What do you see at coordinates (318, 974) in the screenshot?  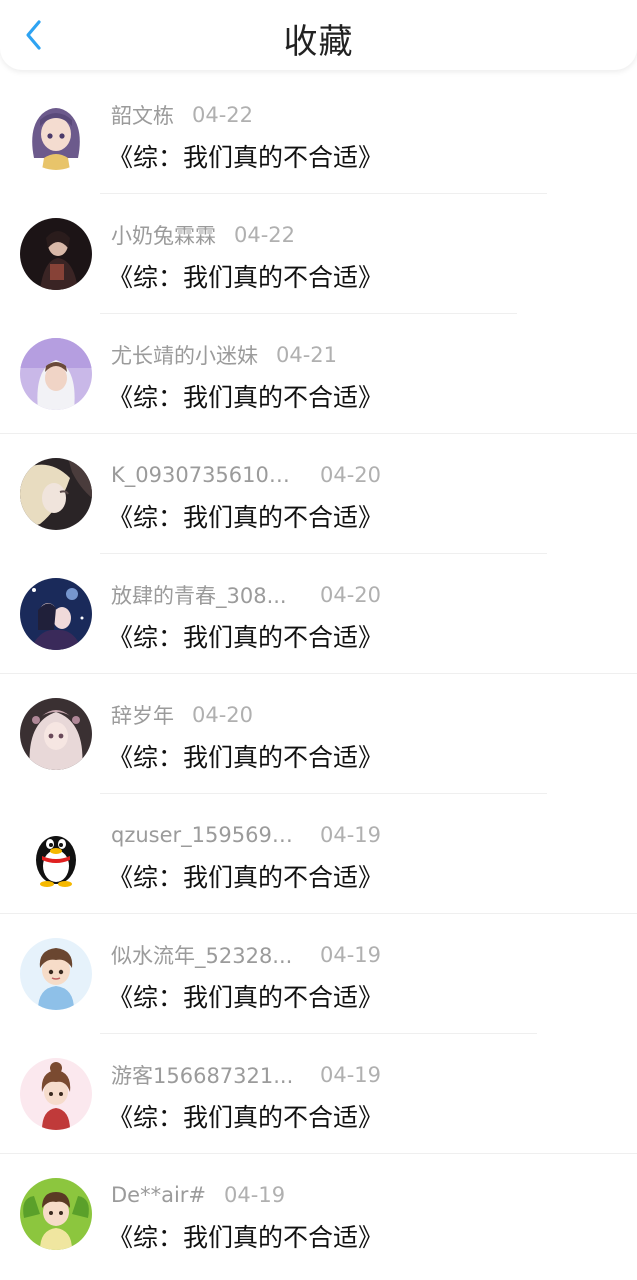 I see `list-item: 似水流年_52328... 04-19 《综：我们真的不合适》` at bounding box center [318, 974].